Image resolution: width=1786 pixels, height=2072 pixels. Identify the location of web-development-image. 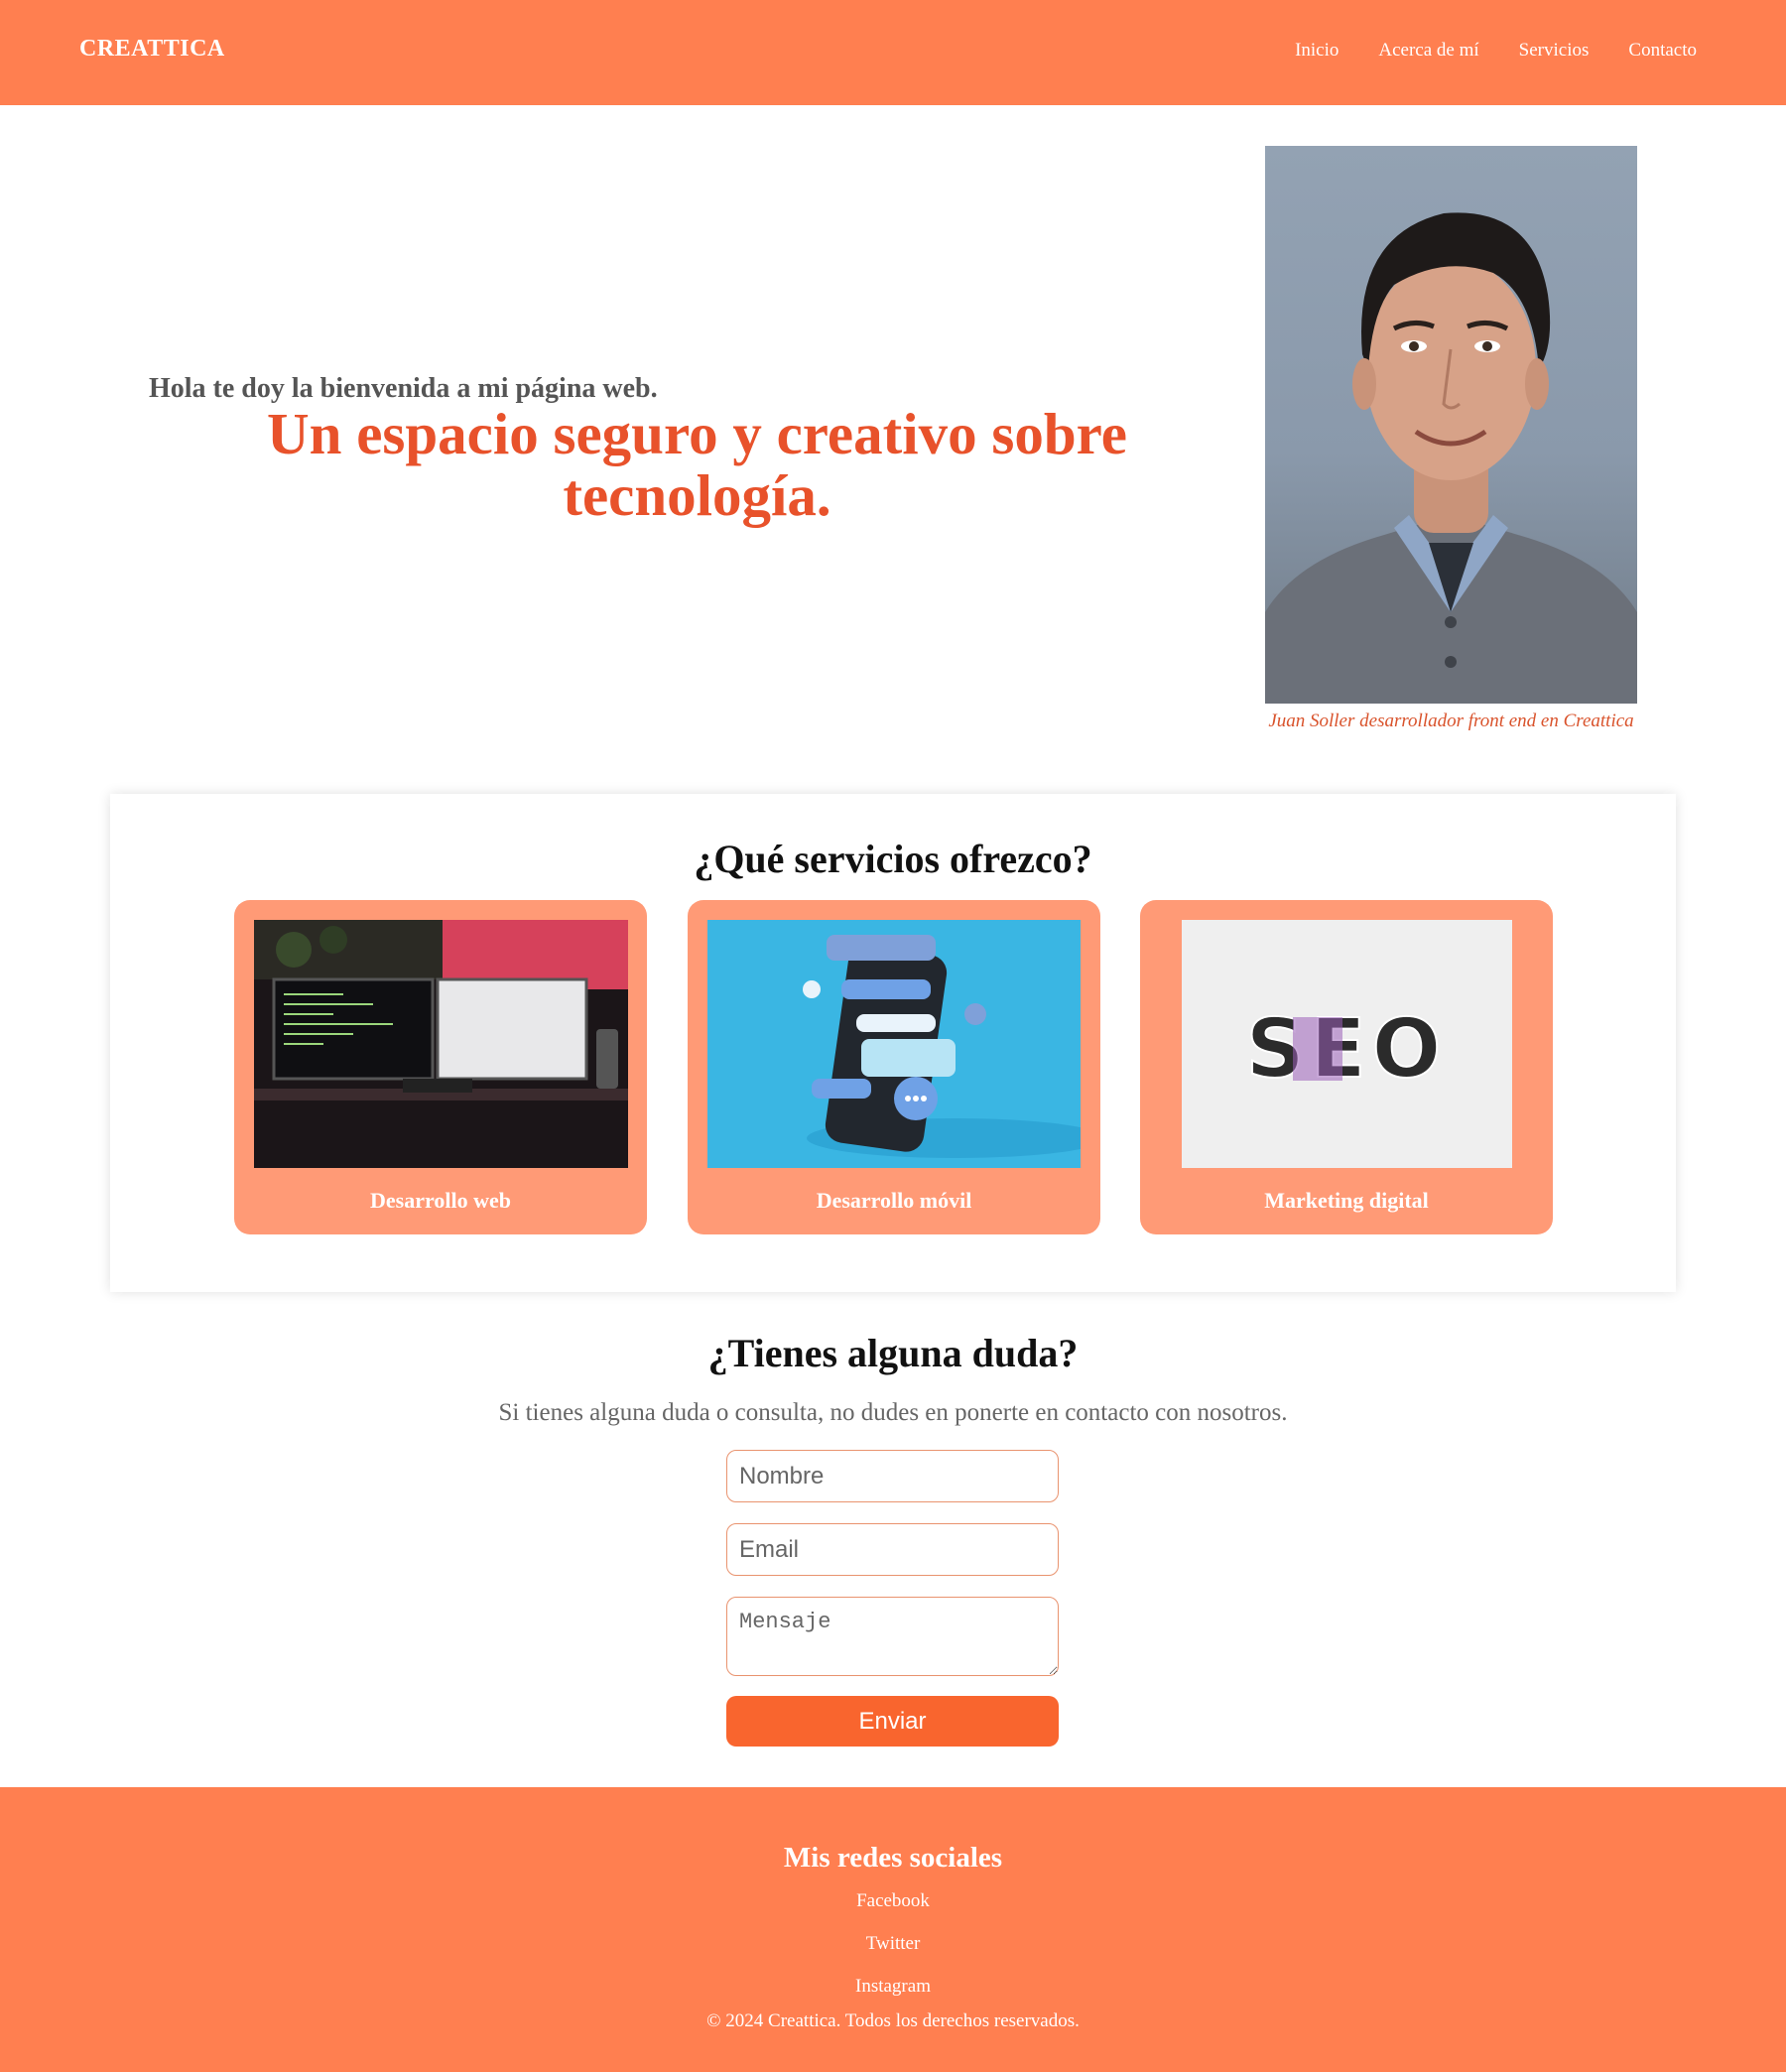
(441, 1044).